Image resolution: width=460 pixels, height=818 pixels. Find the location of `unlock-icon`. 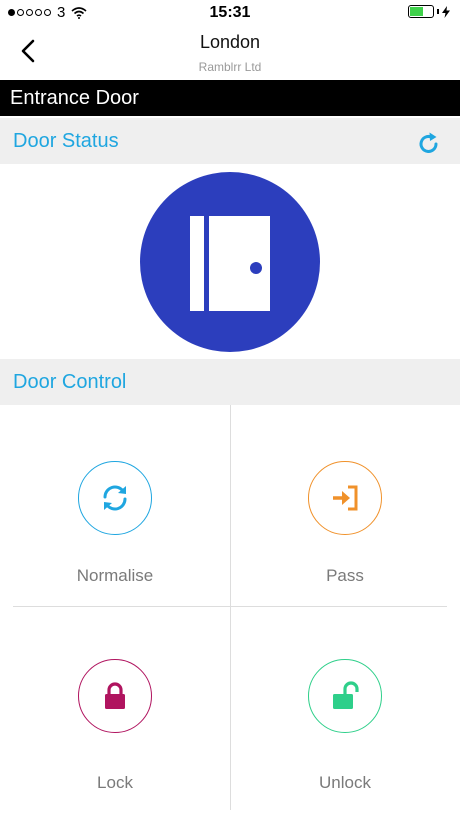

unlock-icon is located at coordinates (346, 695).